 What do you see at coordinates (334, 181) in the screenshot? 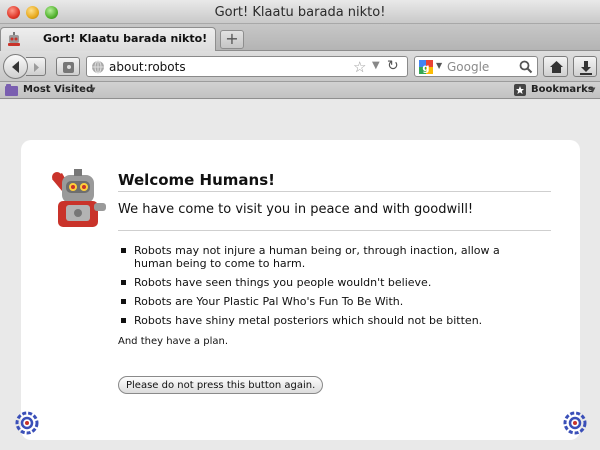
I see `page-title: Welcome Humans!` at bounding box center [334, 181].